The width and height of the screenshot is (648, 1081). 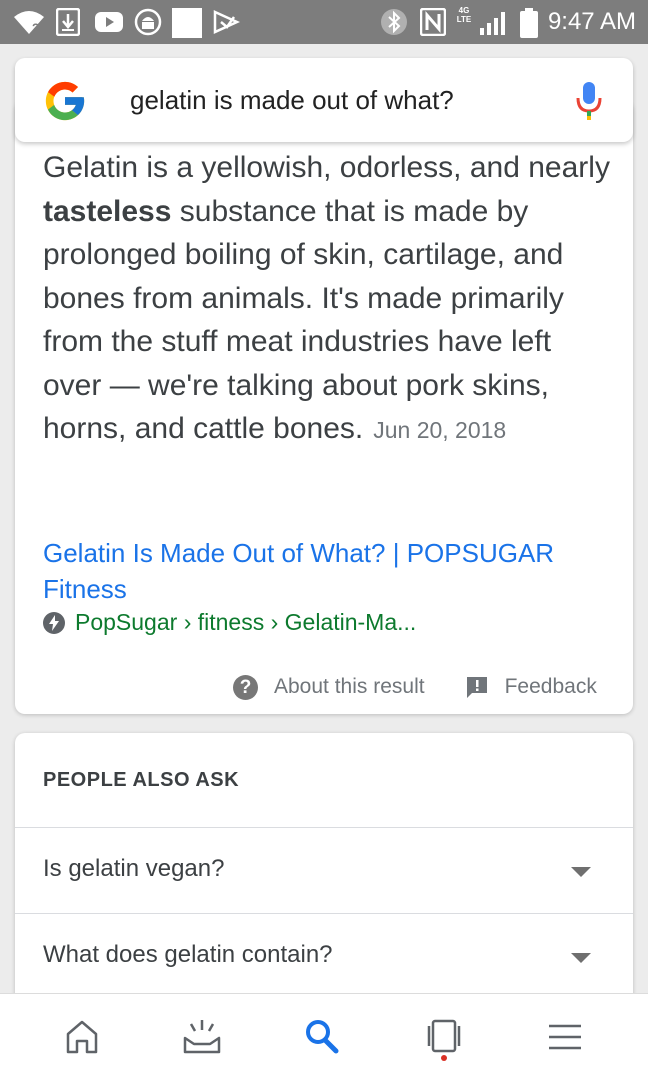 I want to click on people-also-ask-title: PEOPLE ALSO ASK, so click(x=141, y=780).